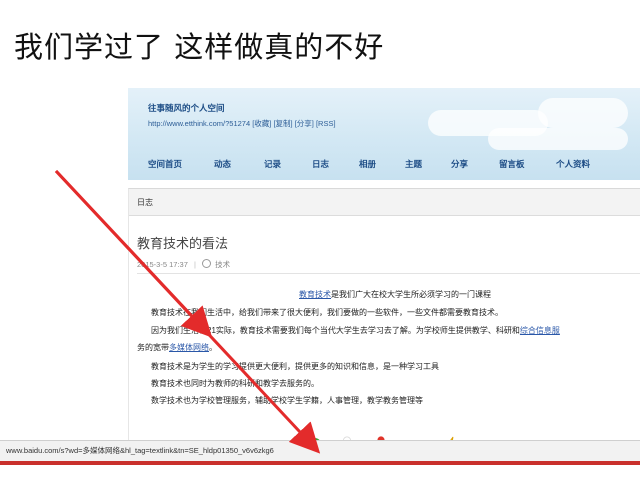 The image size is (640, 480). What do you see at coordinates (413, 164) in the screenshot?
I see `nav-topics: 主题` at bounding box center [413, 164].